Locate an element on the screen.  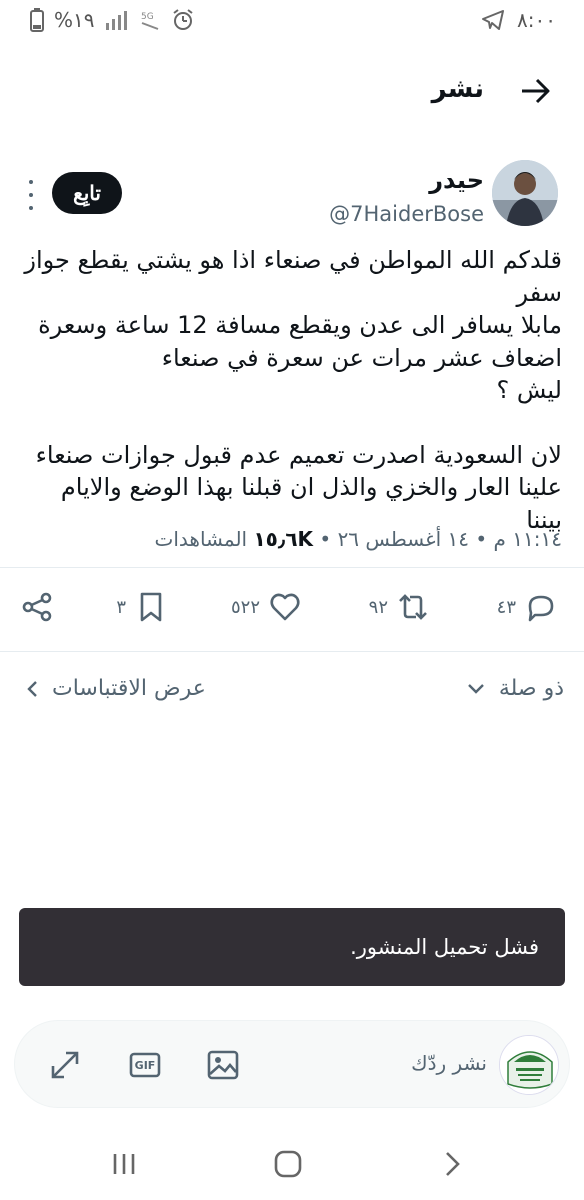
alarm-icon is located at coordinates (182, 19).